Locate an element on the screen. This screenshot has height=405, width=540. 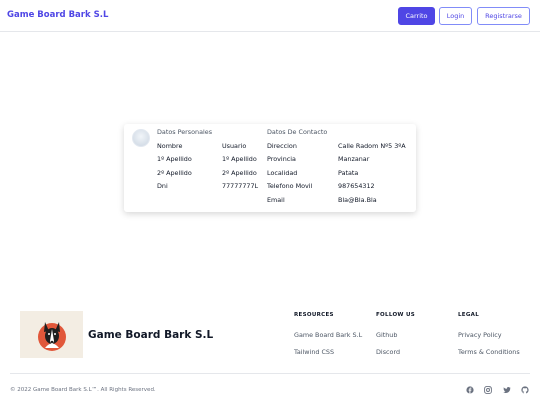
personal-field-value: 77777777L is located at coordinates (240, 186).